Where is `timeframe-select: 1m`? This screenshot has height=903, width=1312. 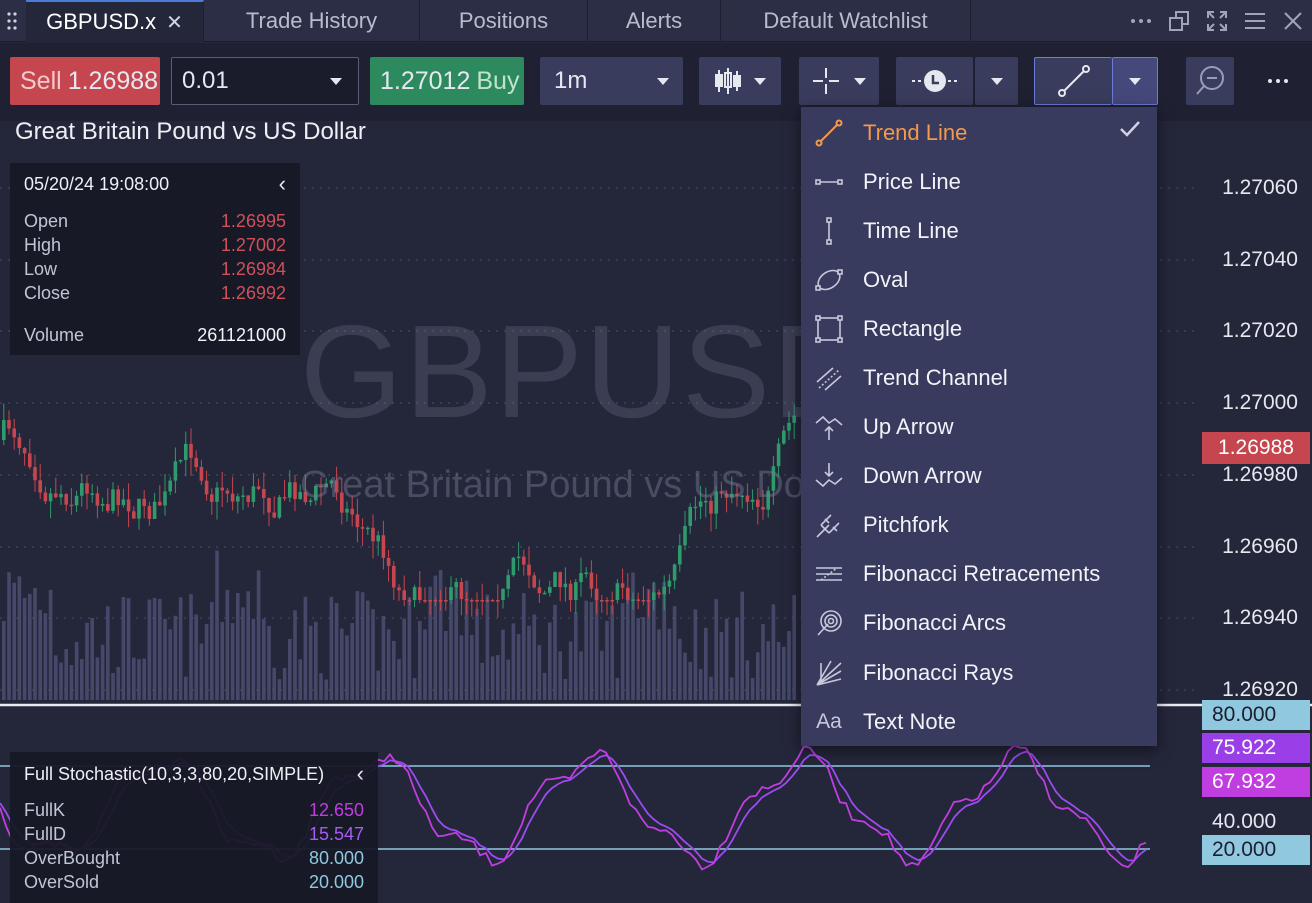
timeframe-select: 1m is located at coordinates (611, 81).